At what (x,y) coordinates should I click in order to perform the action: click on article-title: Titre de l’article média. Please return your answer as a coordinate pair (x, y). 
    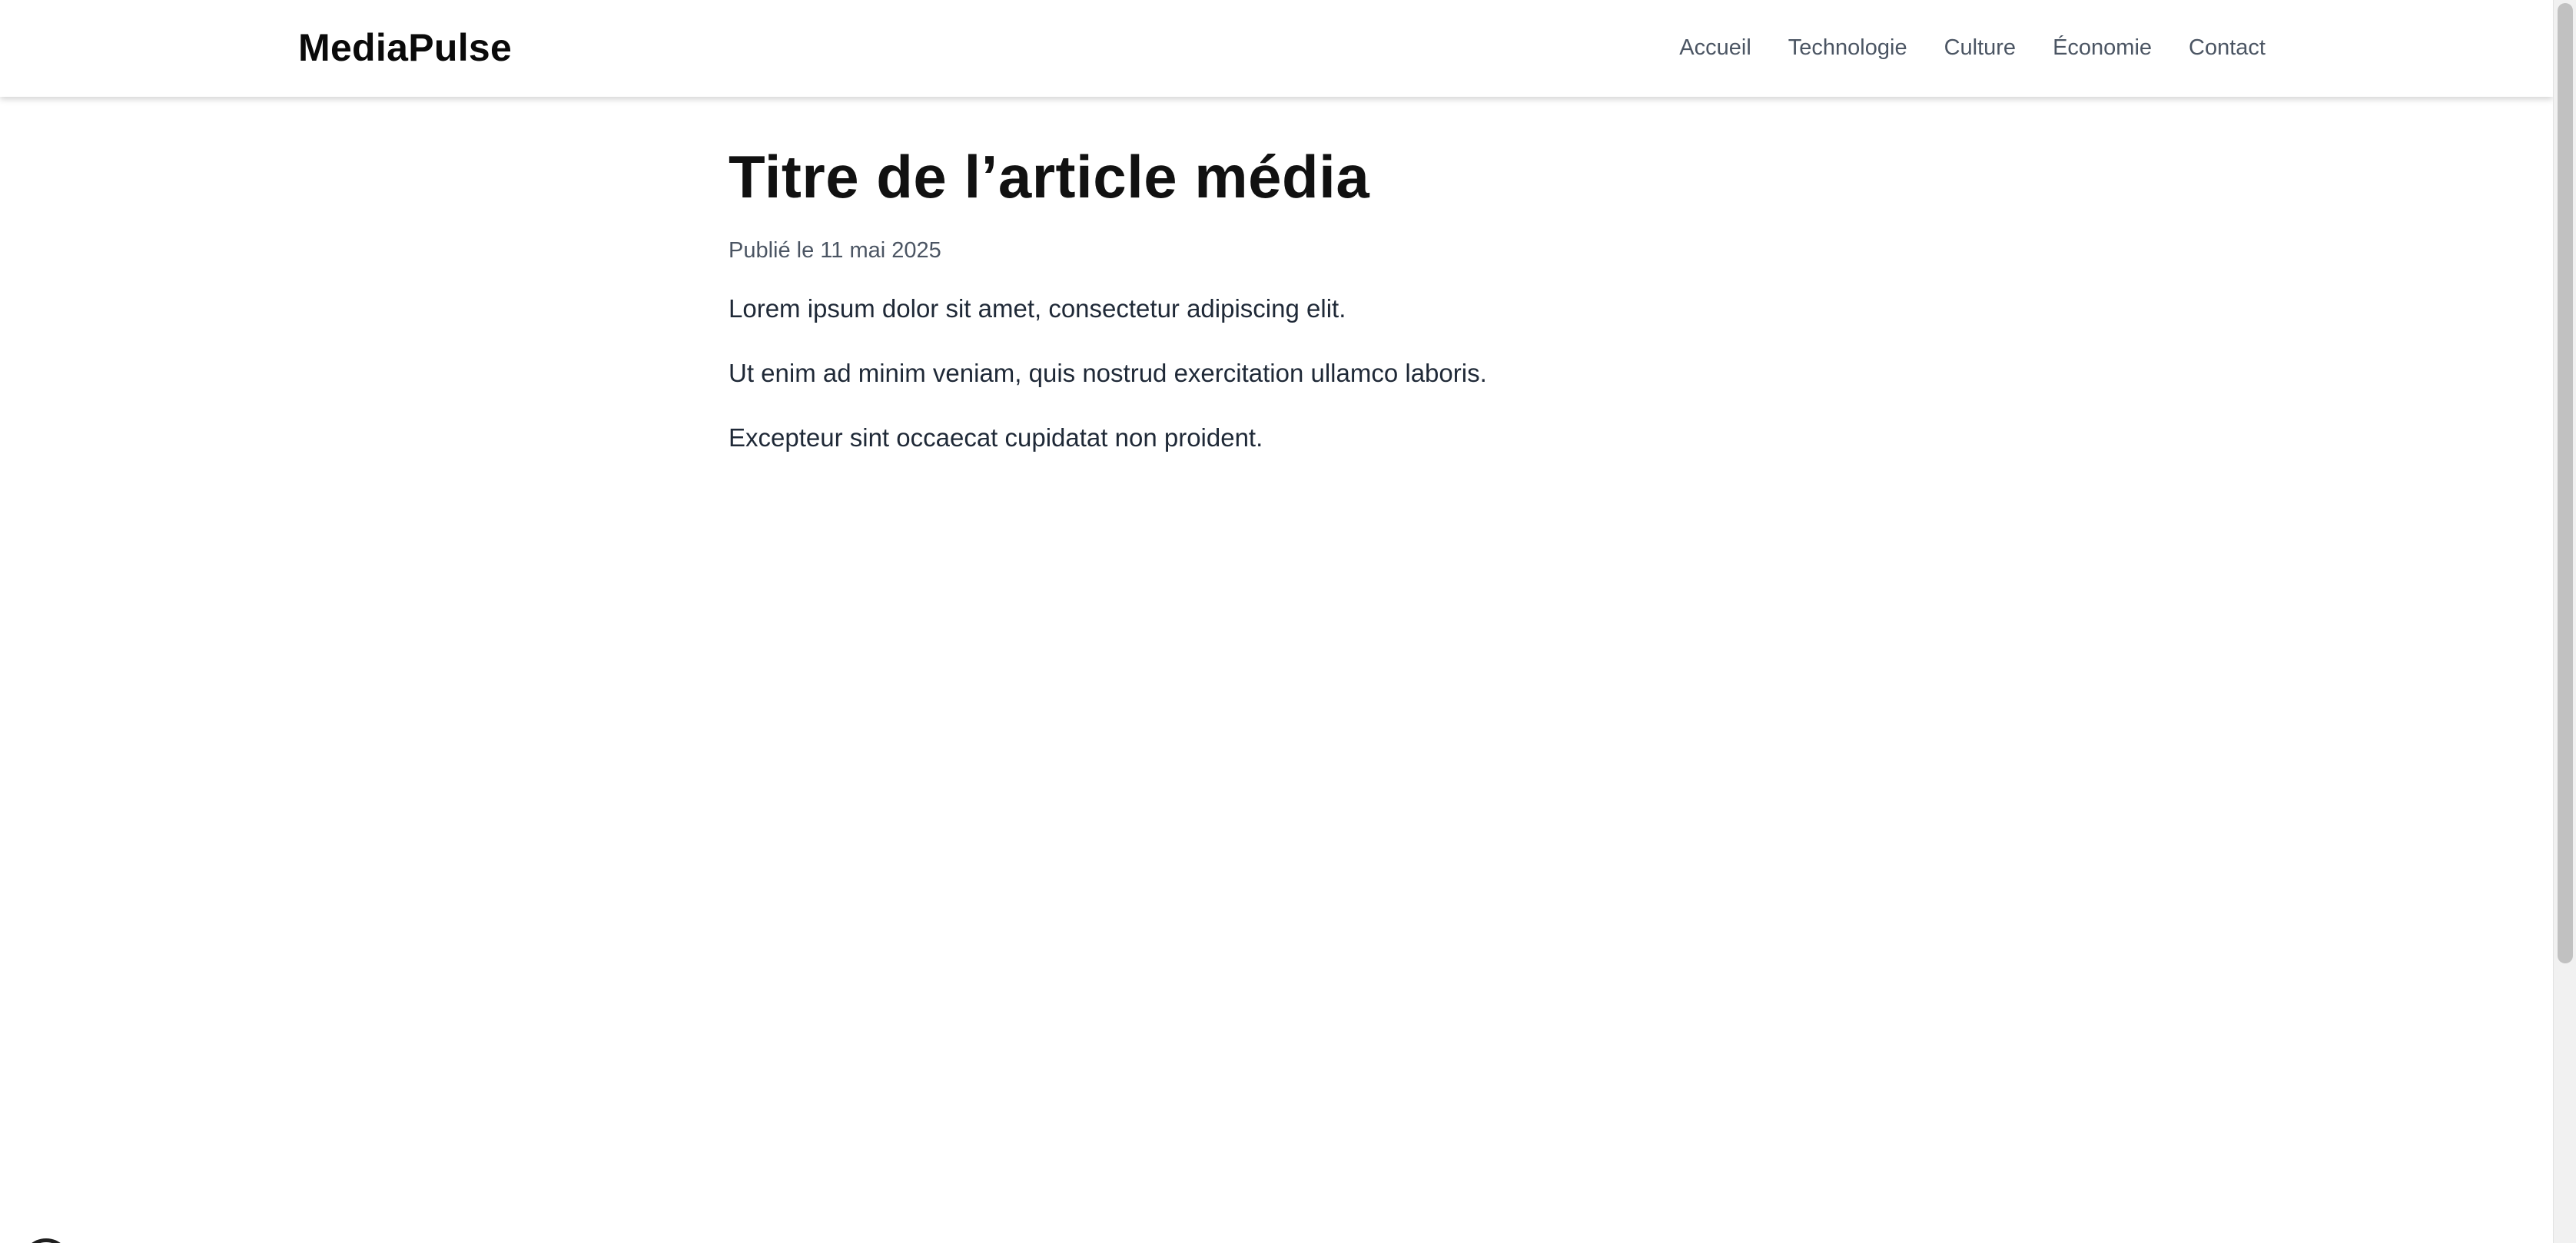
    Looking at the image, I should click on (1049, 176).